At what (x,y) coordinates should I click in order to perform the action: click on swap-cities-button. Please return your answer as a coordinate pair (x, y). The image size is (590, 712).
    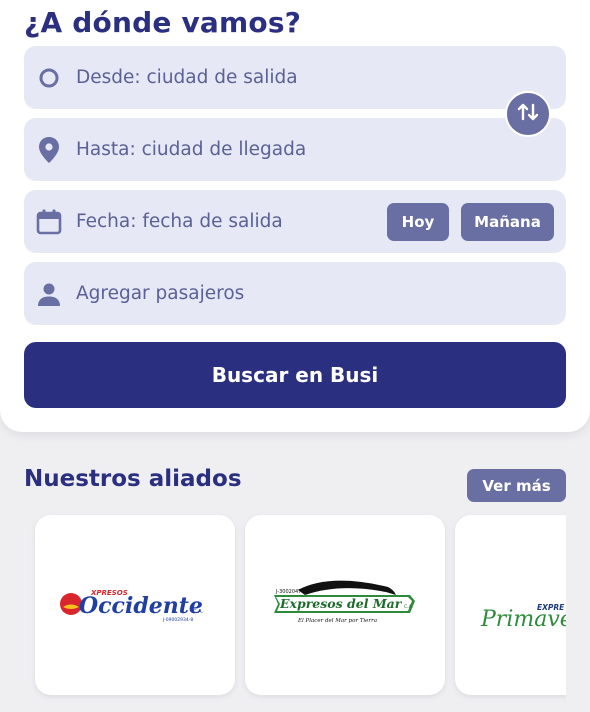
    Looking at the image, I should click on (528, 114).